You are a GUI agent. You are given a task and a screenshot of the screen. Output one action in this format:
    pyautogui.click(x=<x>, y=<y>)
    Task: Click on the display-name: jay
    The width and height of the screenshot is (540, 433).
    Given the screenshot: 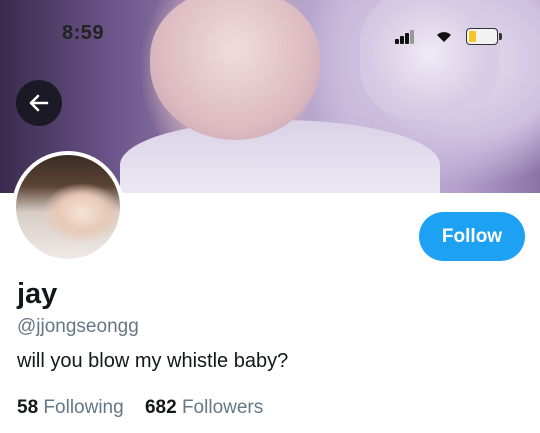 What is the action you would take?
    pyautogui.click(x=37, y=294)
    